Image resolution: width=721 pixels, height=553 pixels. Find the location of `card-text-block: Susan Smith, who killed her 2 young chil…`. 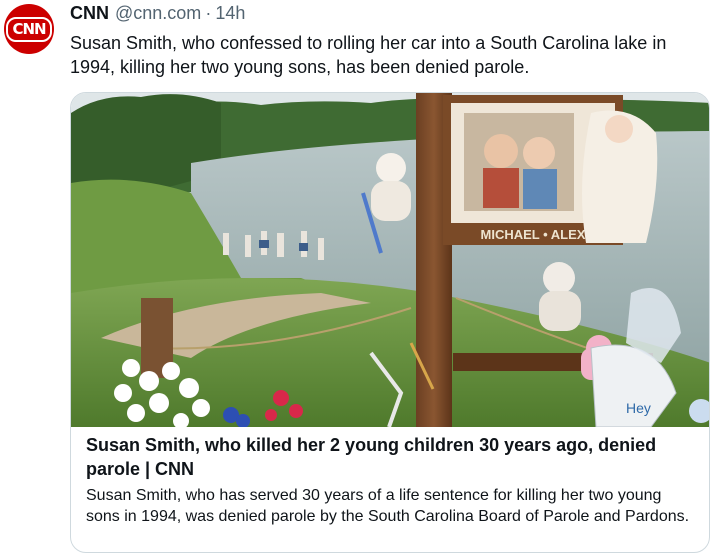

card-text-block: Susan Smith, who killed her 2 young chil… is located at coordinates (392, 480).